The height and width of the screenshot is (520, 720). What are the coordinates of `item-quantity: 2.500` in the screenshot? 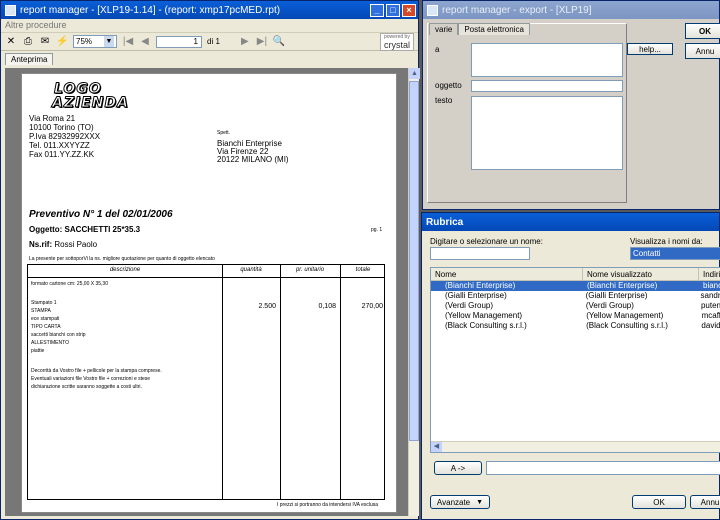 It's located at (267, 306).